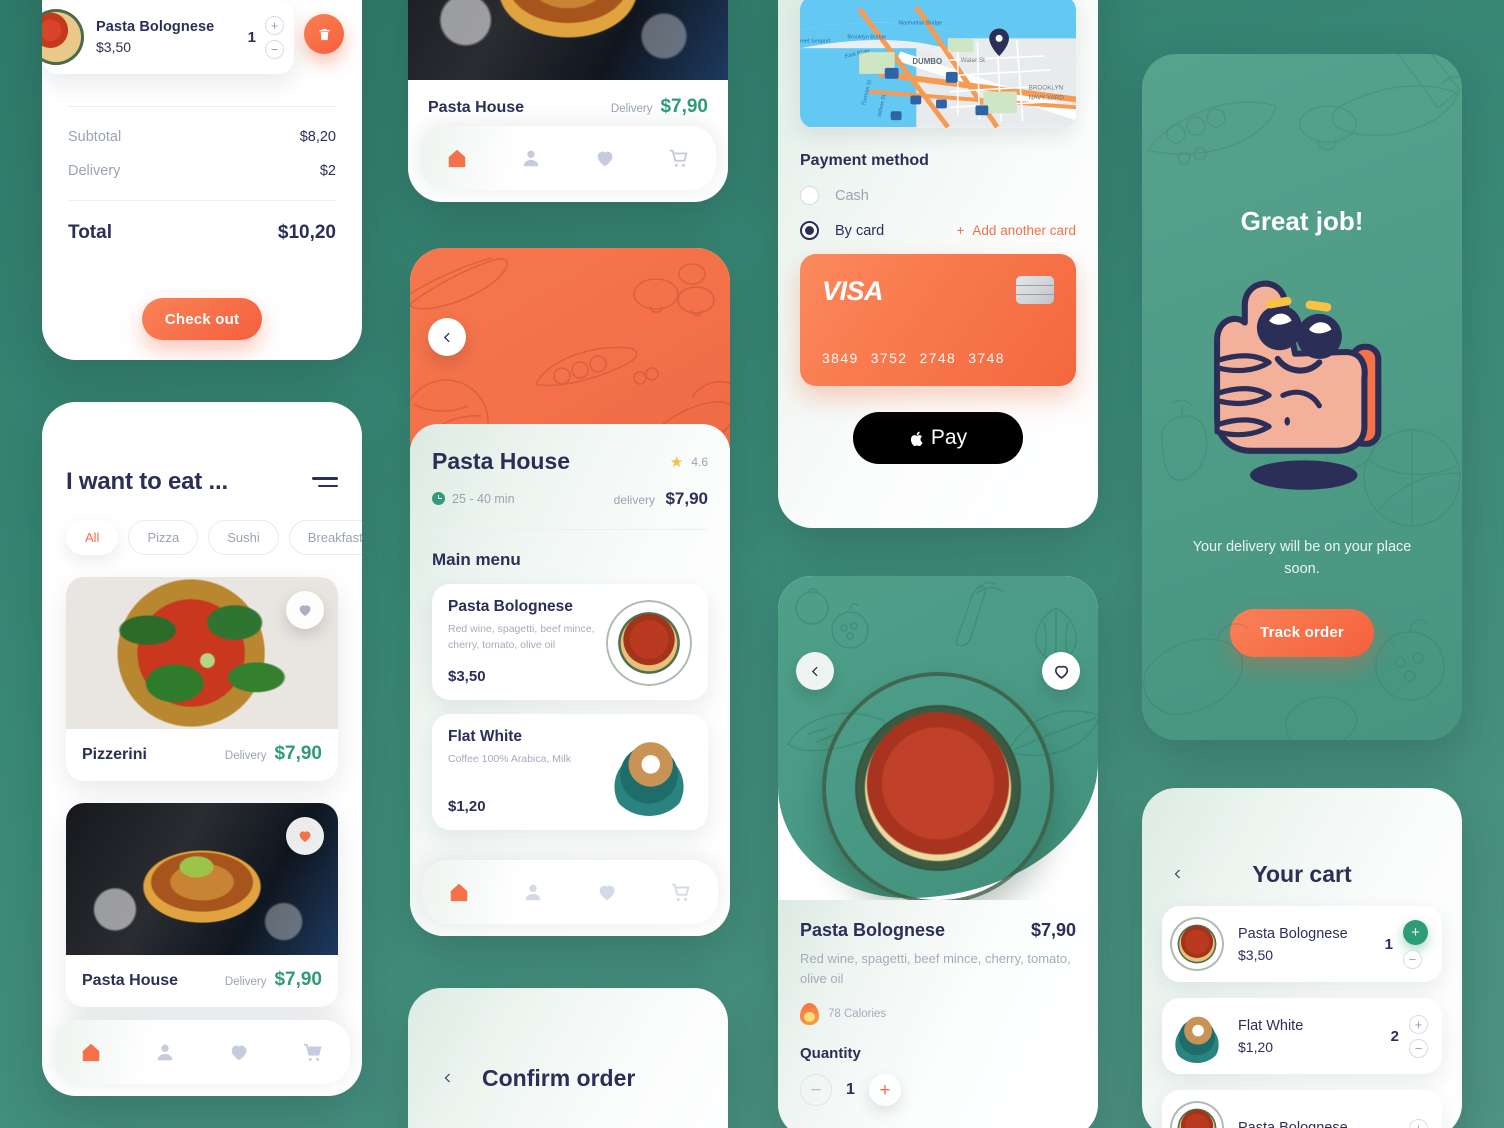 The height and width of the screenshot is (1128, 1504). What do you see at coordinates (686, 498) in the screenshot?
I see `delivery-fee-value: $7,90` at bounding box center [686, 498].